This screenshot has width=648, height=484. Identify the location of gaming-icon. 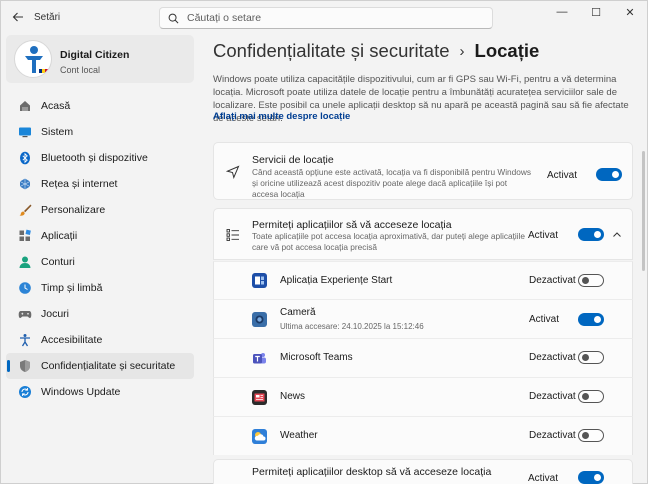
(25, 314).